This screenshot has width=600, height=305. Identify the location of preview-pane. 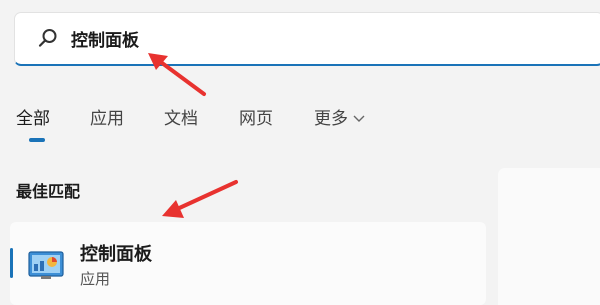
(549, 236).